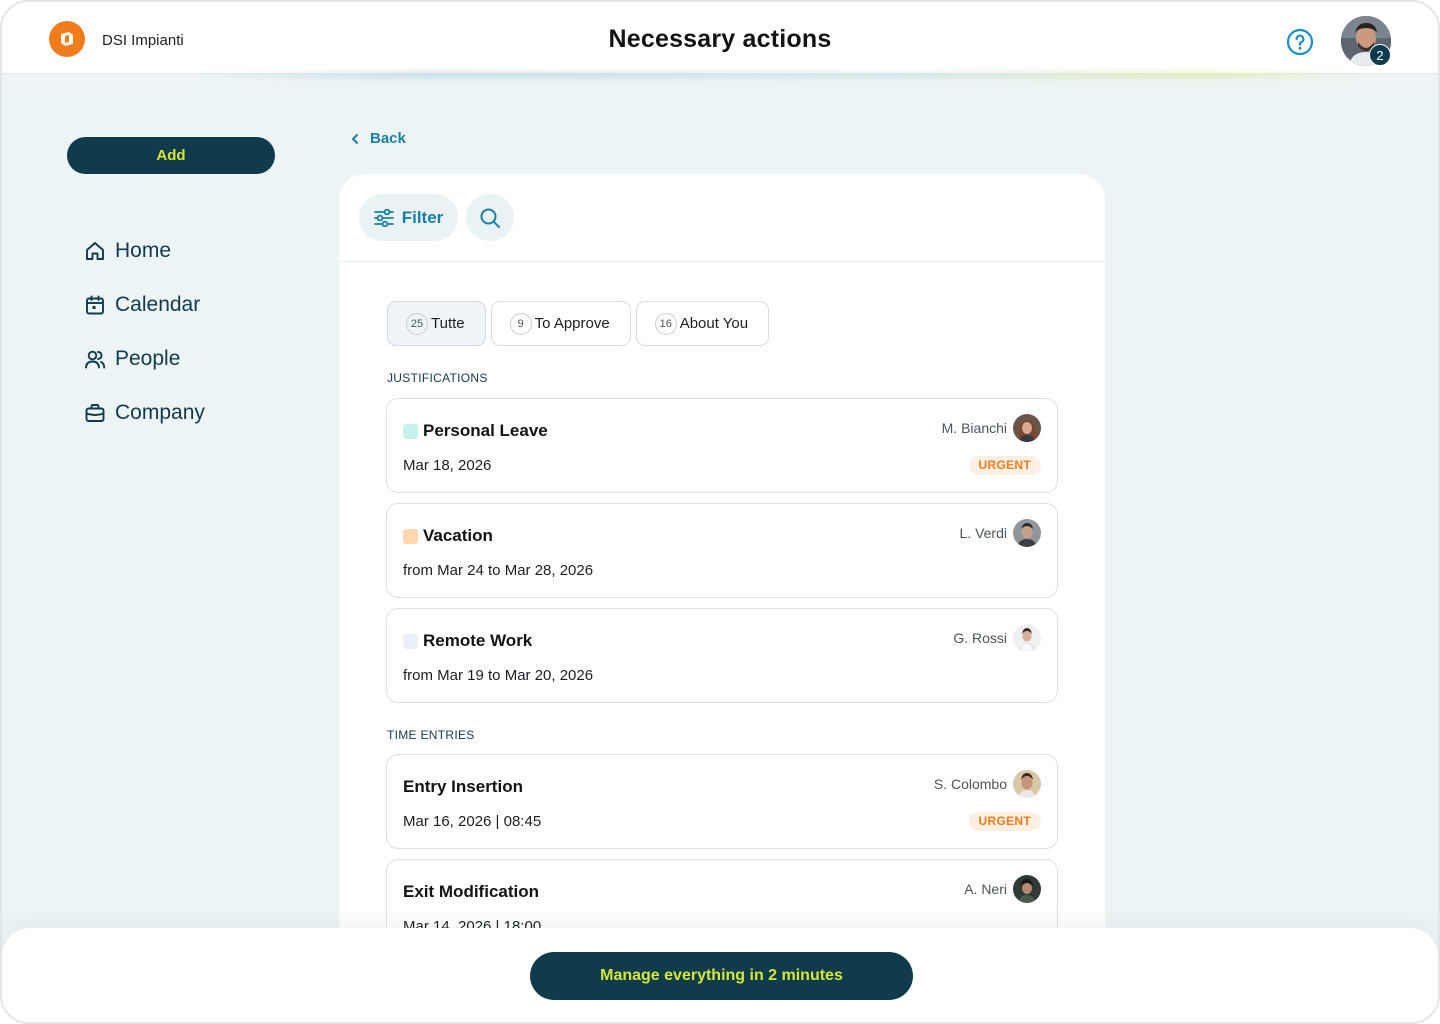  I want to click on sidebar-item-label: Home, so click(143, 250).